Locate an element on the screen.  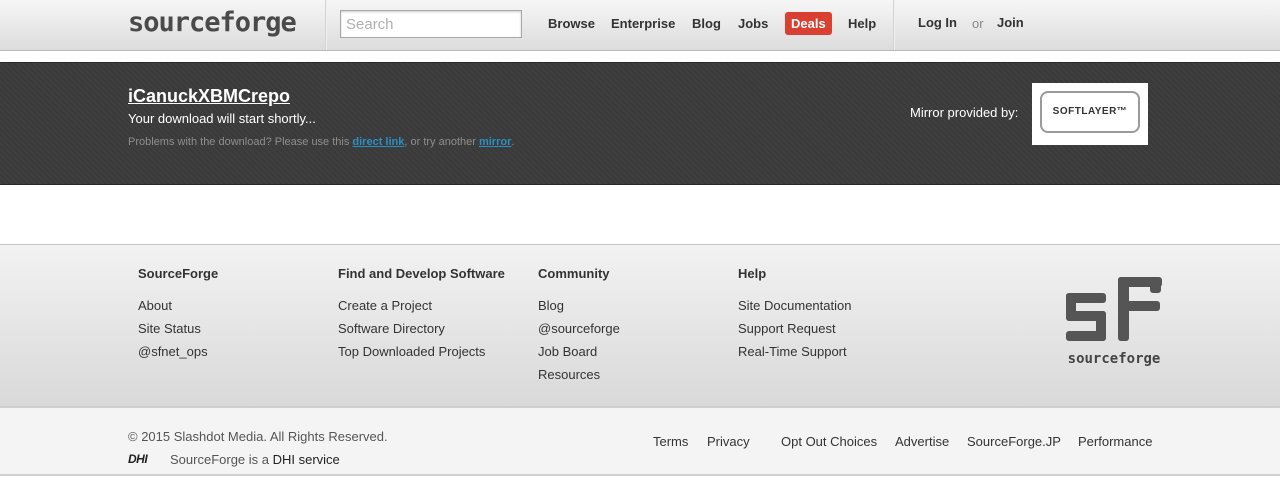
footer-heading: Find and Develop Software is located at coordinates (421, 273).